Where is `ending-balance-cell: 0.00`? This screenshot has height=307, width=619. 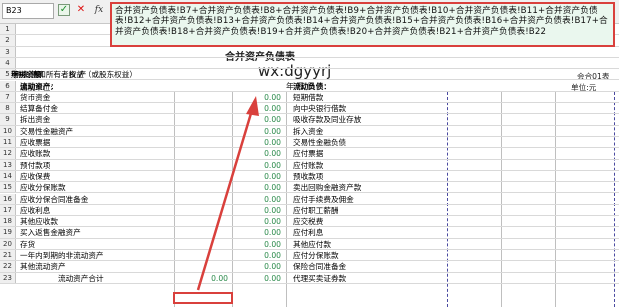
ending-balance-cell: 0.00 is located at coordinates (203, 278).